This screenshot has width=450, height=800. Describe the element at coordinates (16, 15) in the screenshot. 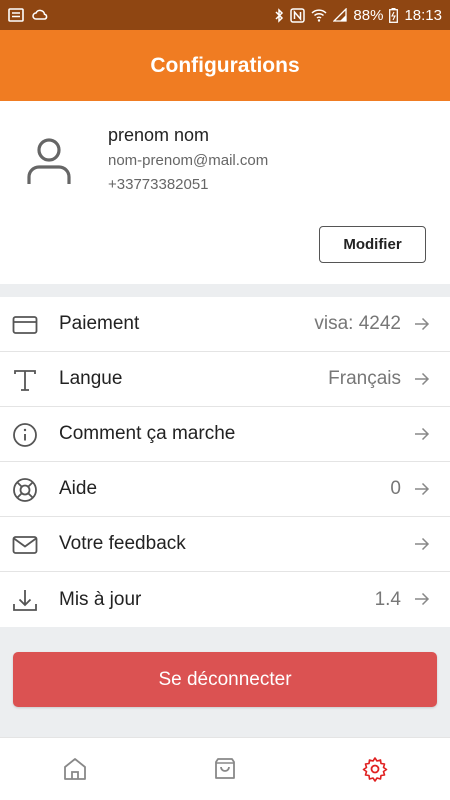

I see `notification-icon` at that location.